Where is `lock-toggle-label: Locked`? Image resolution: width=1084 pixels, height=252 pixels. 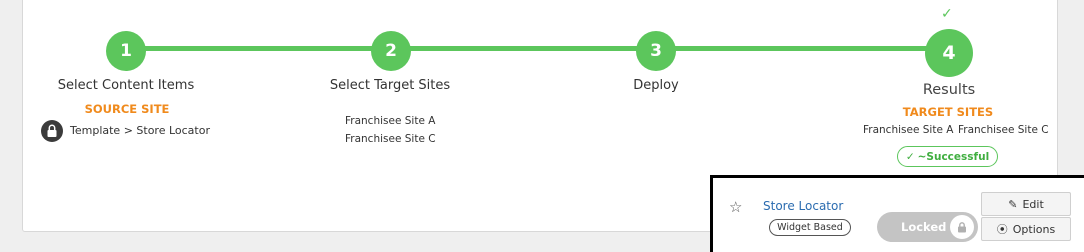 lock-toggle-label: Locked is located at coordinates (924, 227).